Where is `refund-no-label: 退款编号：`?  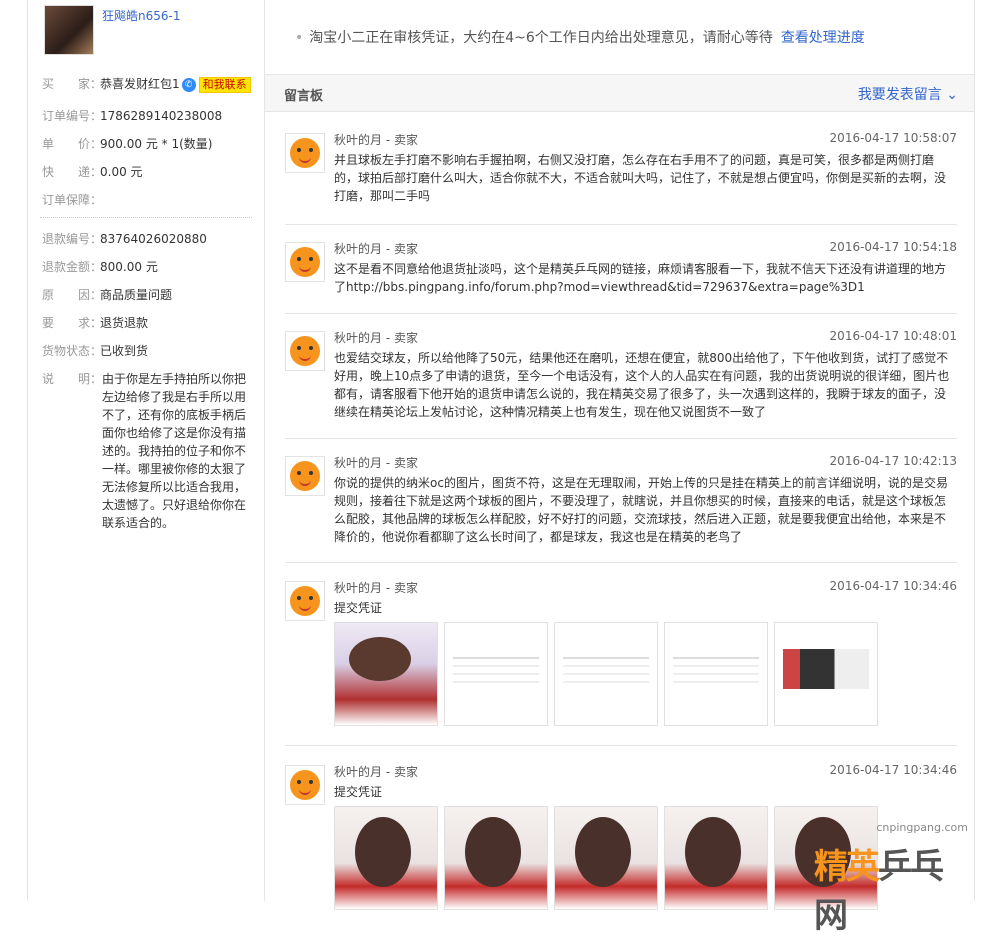
refund-no-label: 退款编号： is located at coordinates (72, 239).